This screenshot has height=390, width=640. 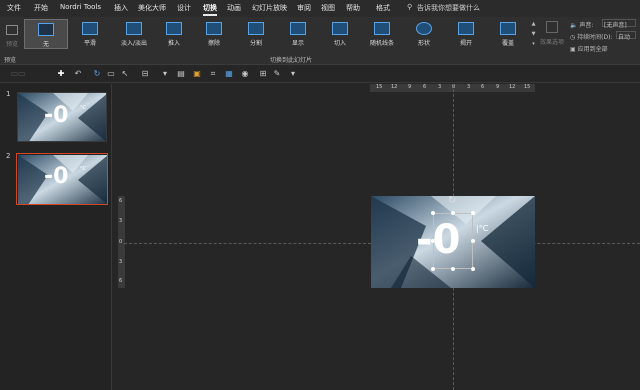 I want to click on preview-button: 预览, so click(x=12, y=39).